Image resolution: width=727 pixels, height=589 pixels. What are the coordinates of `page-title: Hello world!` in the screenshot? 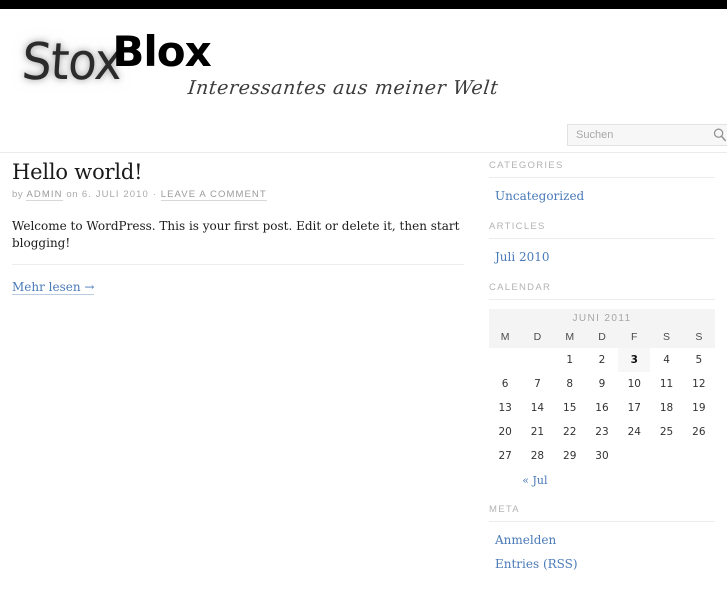 It's located at (77, 172).